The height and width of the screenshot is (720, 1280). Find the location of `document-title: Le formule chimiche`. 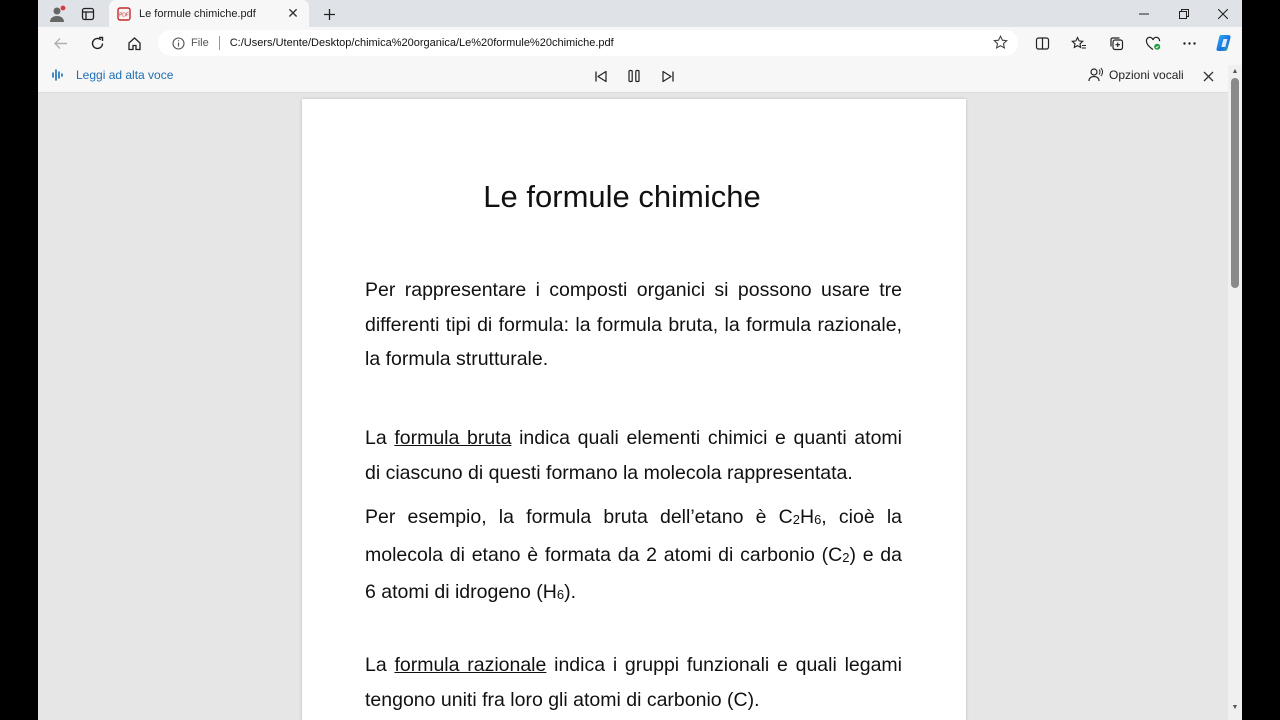

document-title: Le formule chimiche is located at coordinates (622, 196).